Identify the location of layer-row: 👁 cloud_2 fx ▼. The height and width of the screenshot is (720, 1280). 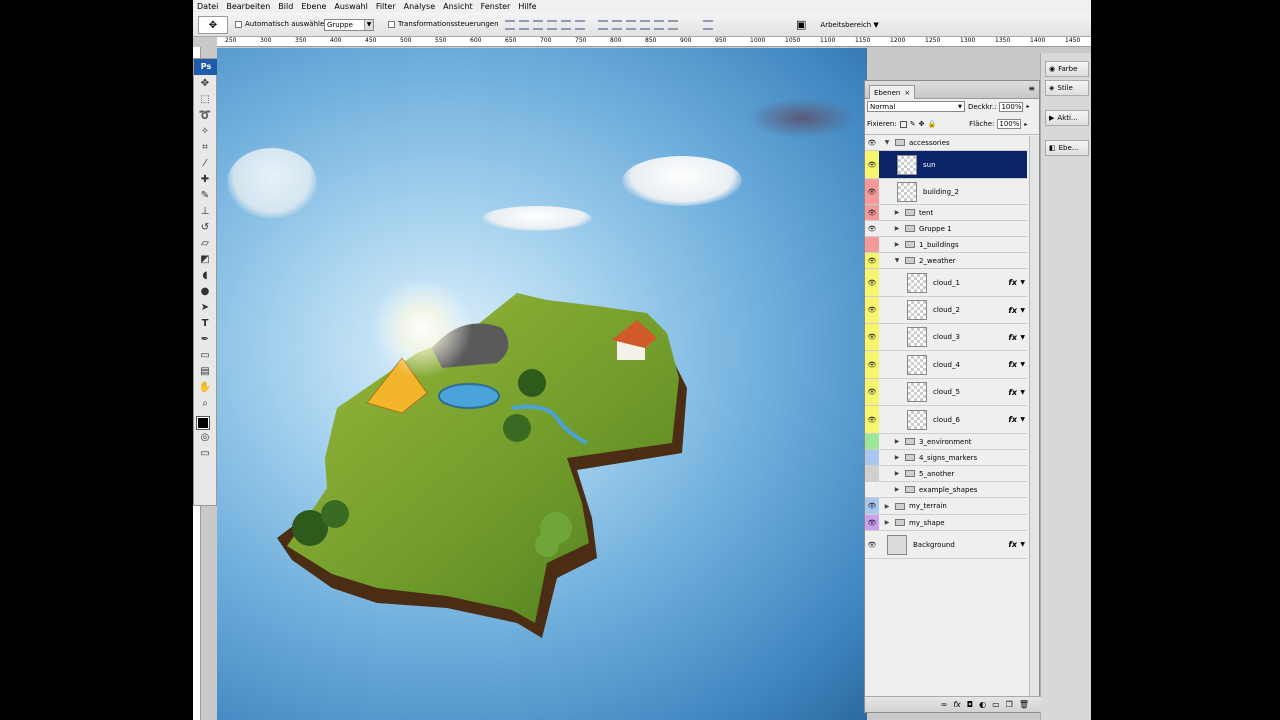
(946, 310).